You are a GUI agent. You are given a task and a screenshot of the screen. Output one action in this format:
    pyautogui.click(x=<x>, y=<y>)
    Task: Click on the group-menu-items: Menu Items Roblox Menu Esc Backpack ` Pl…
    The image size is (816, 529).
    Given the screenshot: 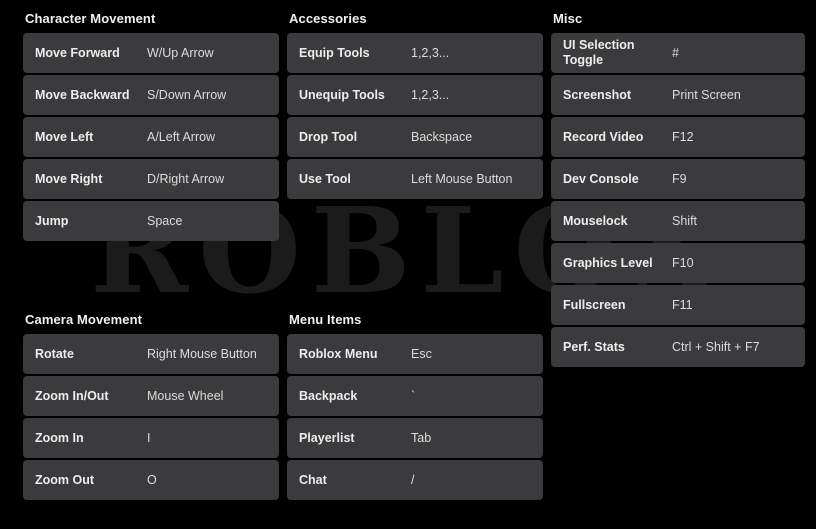 What is the action you would take?
    pyautogui.click(x=415, y=406)
    